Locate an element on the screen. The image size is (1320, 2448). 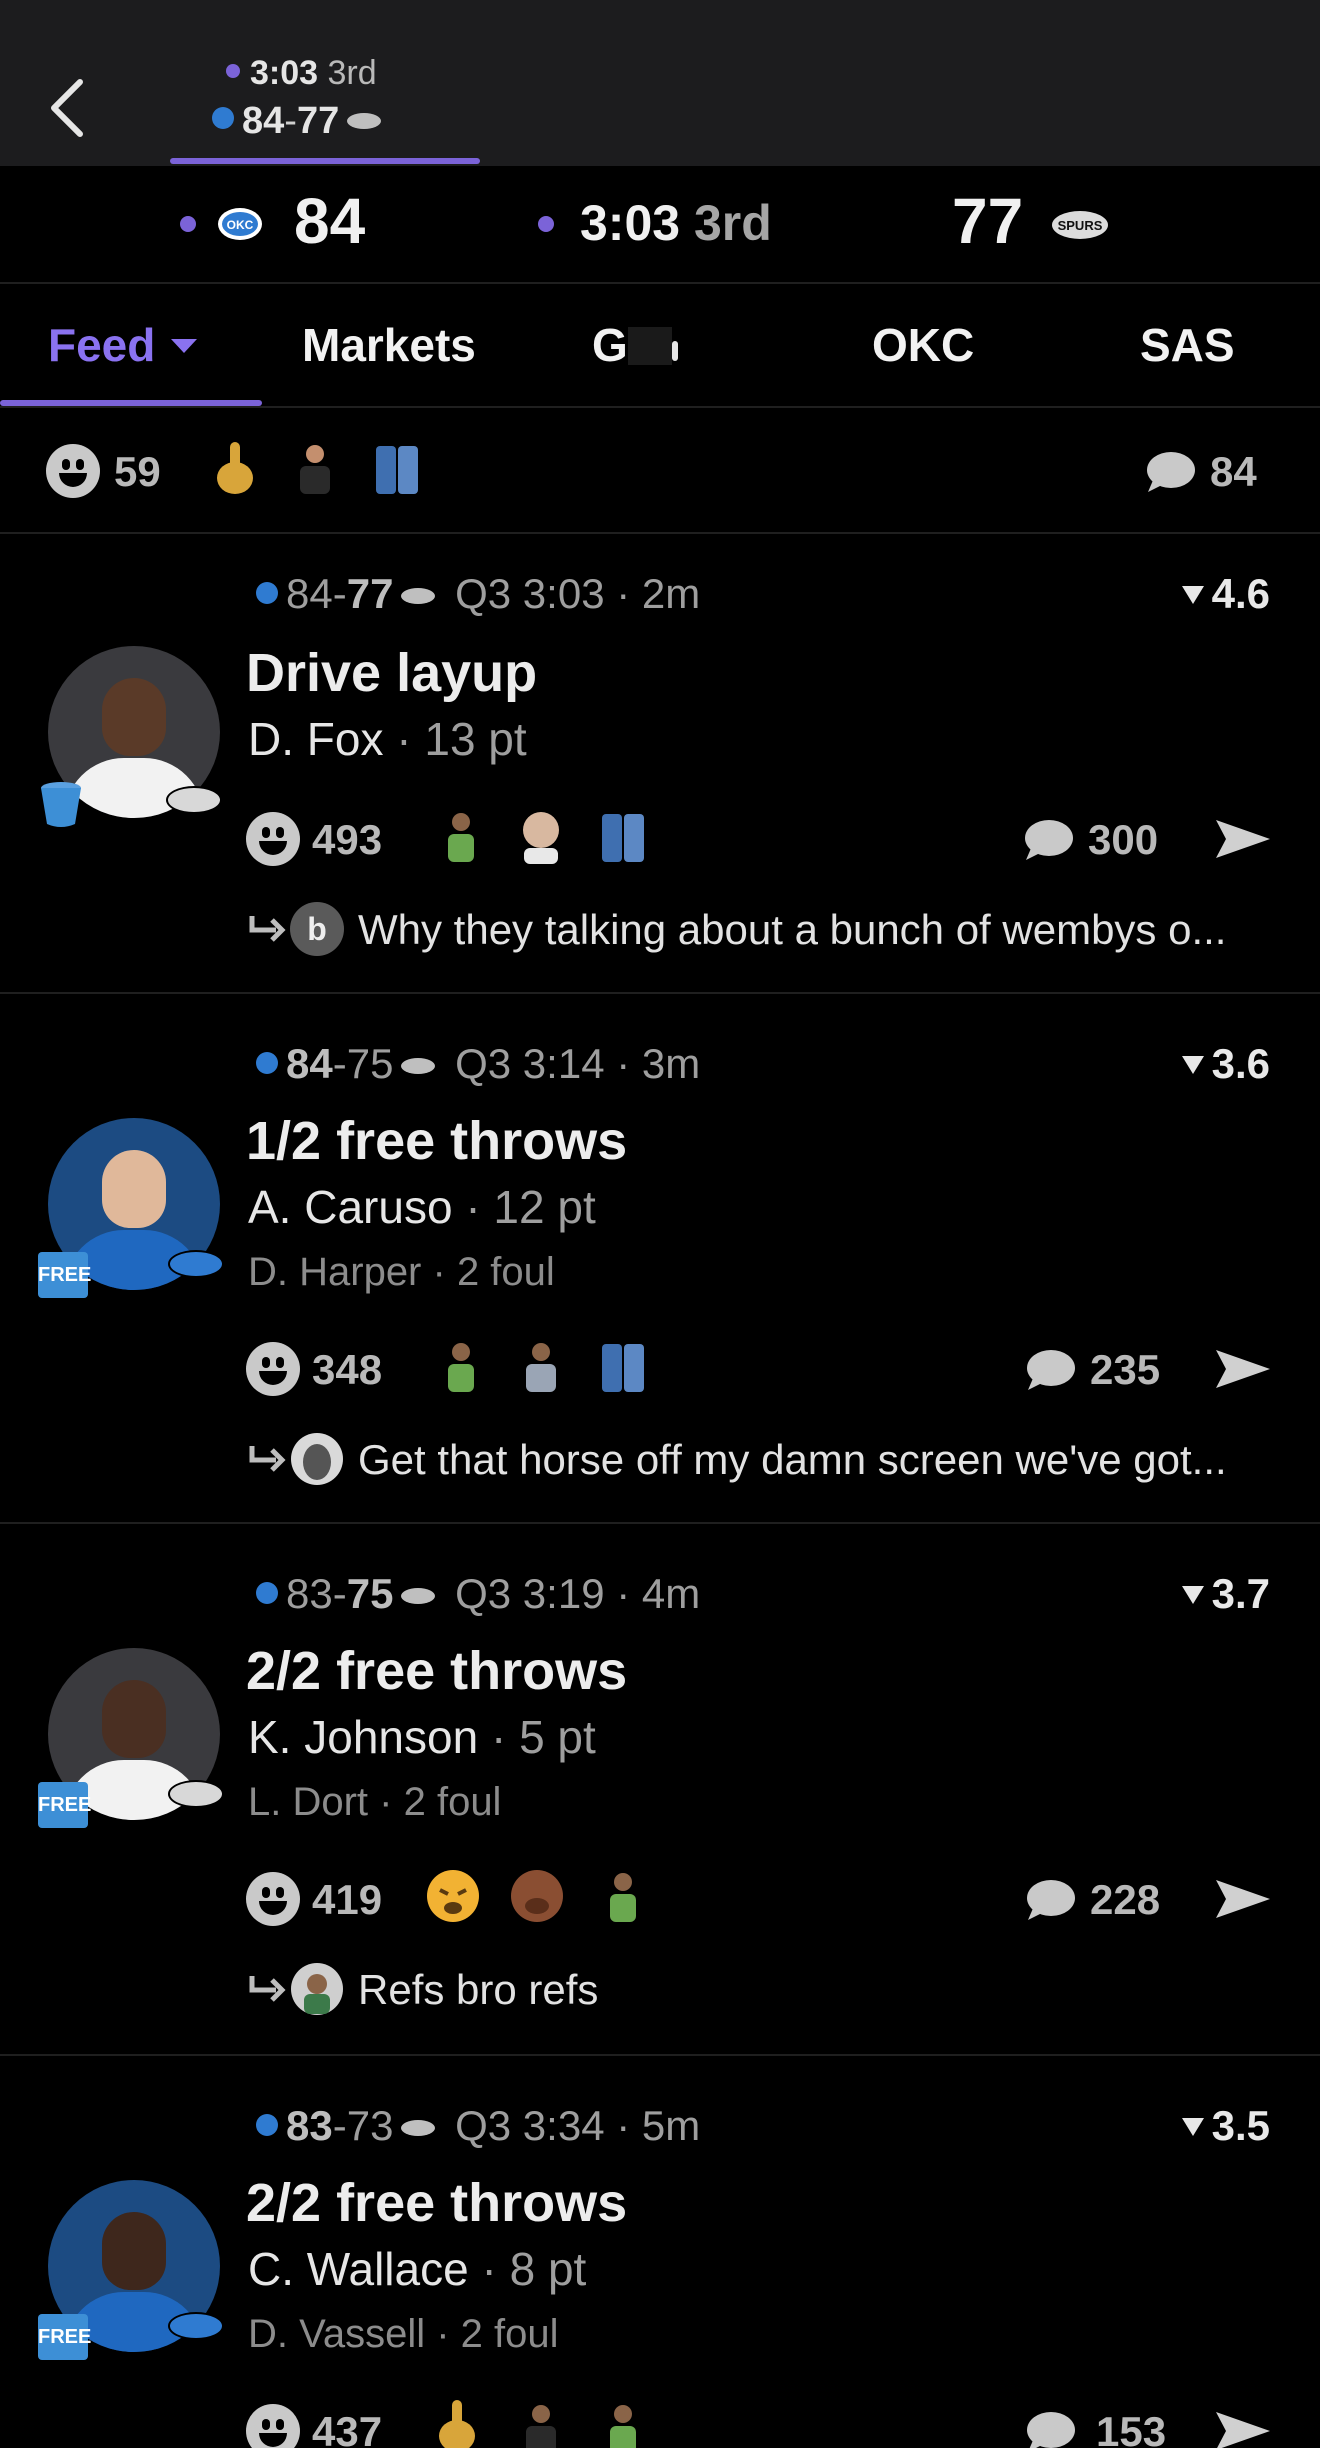
player-line: A. Caruso · 12 pt is located at coordinates (422, 1207).